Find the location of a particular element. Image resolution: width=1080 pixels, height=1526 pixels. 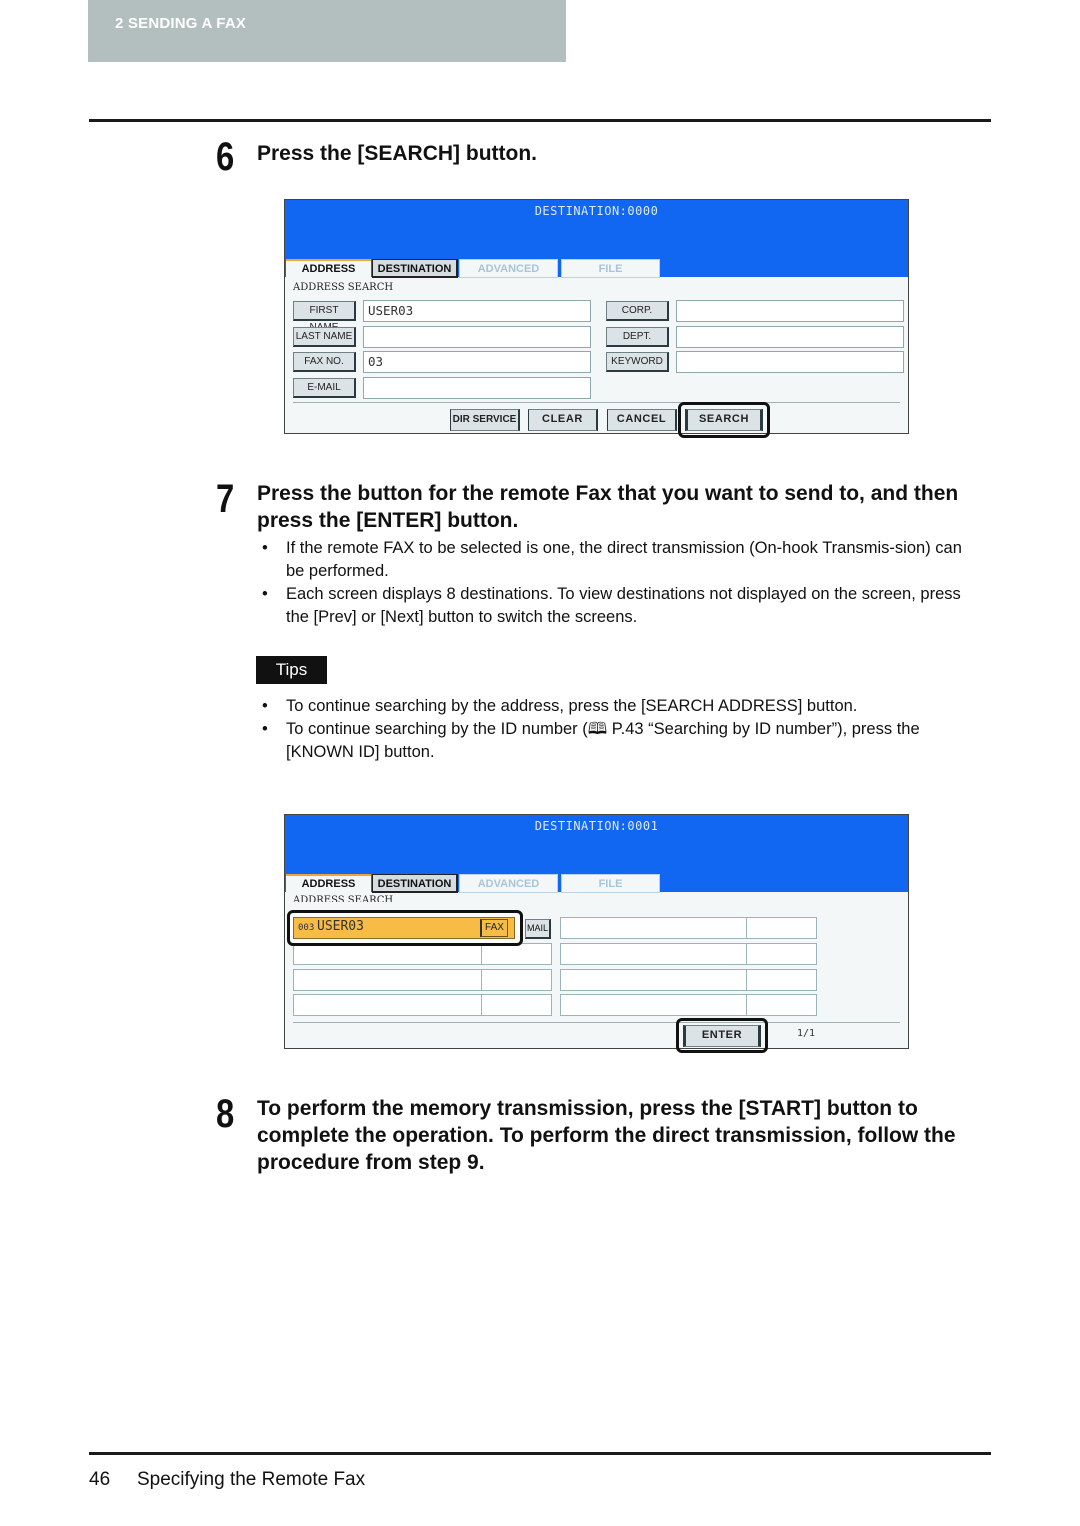

dept-button: DEPT. is located at coordinates (637, 337).